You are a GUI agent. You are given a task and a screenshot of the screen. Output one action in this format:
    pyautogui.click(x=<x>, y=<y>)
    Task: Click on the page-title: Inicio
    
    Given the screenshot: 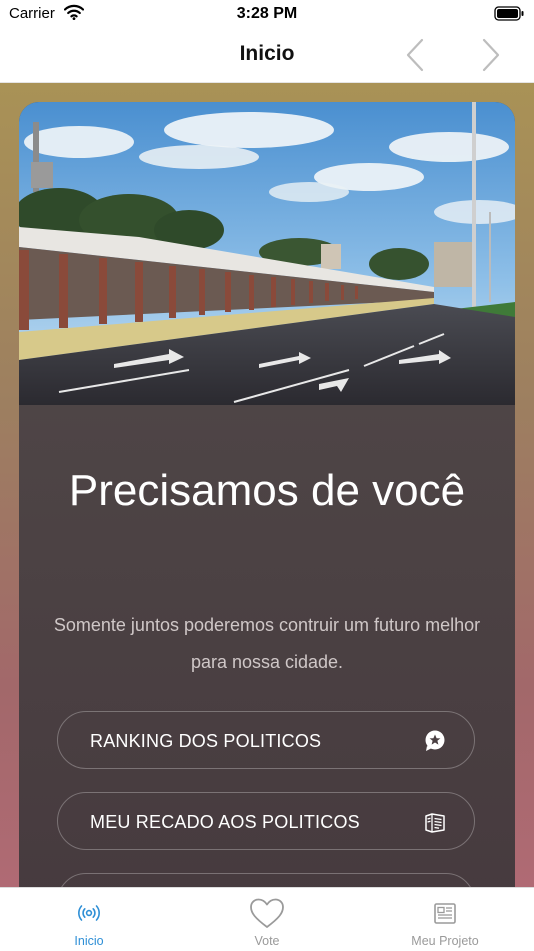 What is the action you would take?
    pyautogui.click(x=267, y=53)
    